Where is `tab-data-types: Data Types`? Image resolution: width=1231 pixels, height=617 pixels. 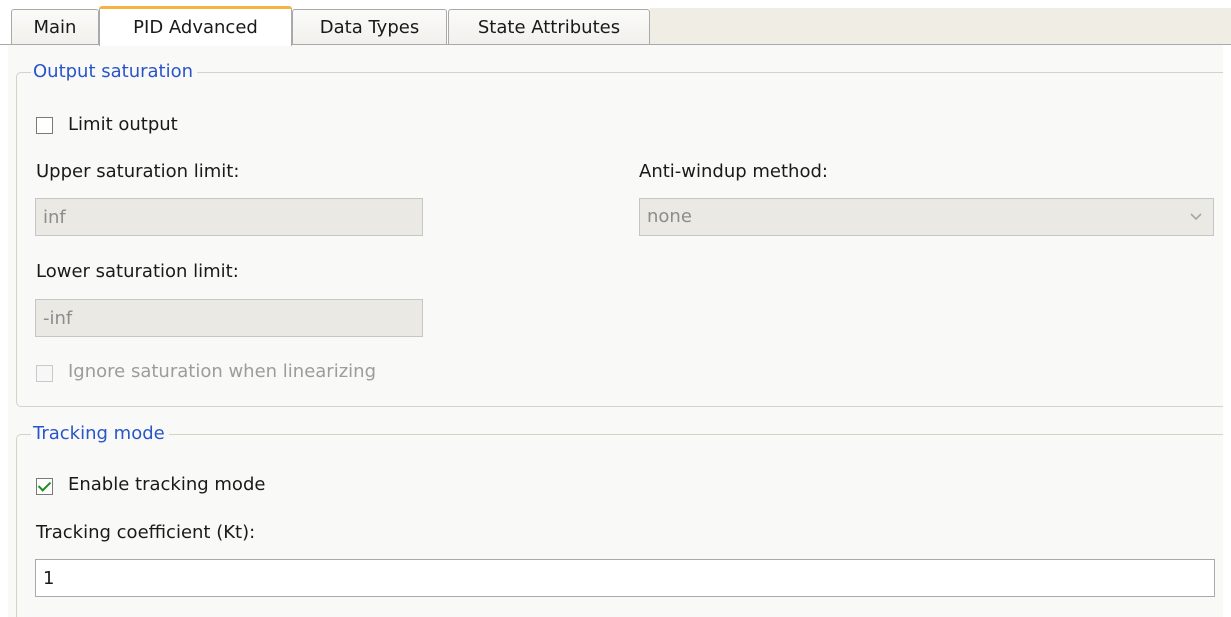 tab-data-types: Data Types is located at coordinates (369, 26).